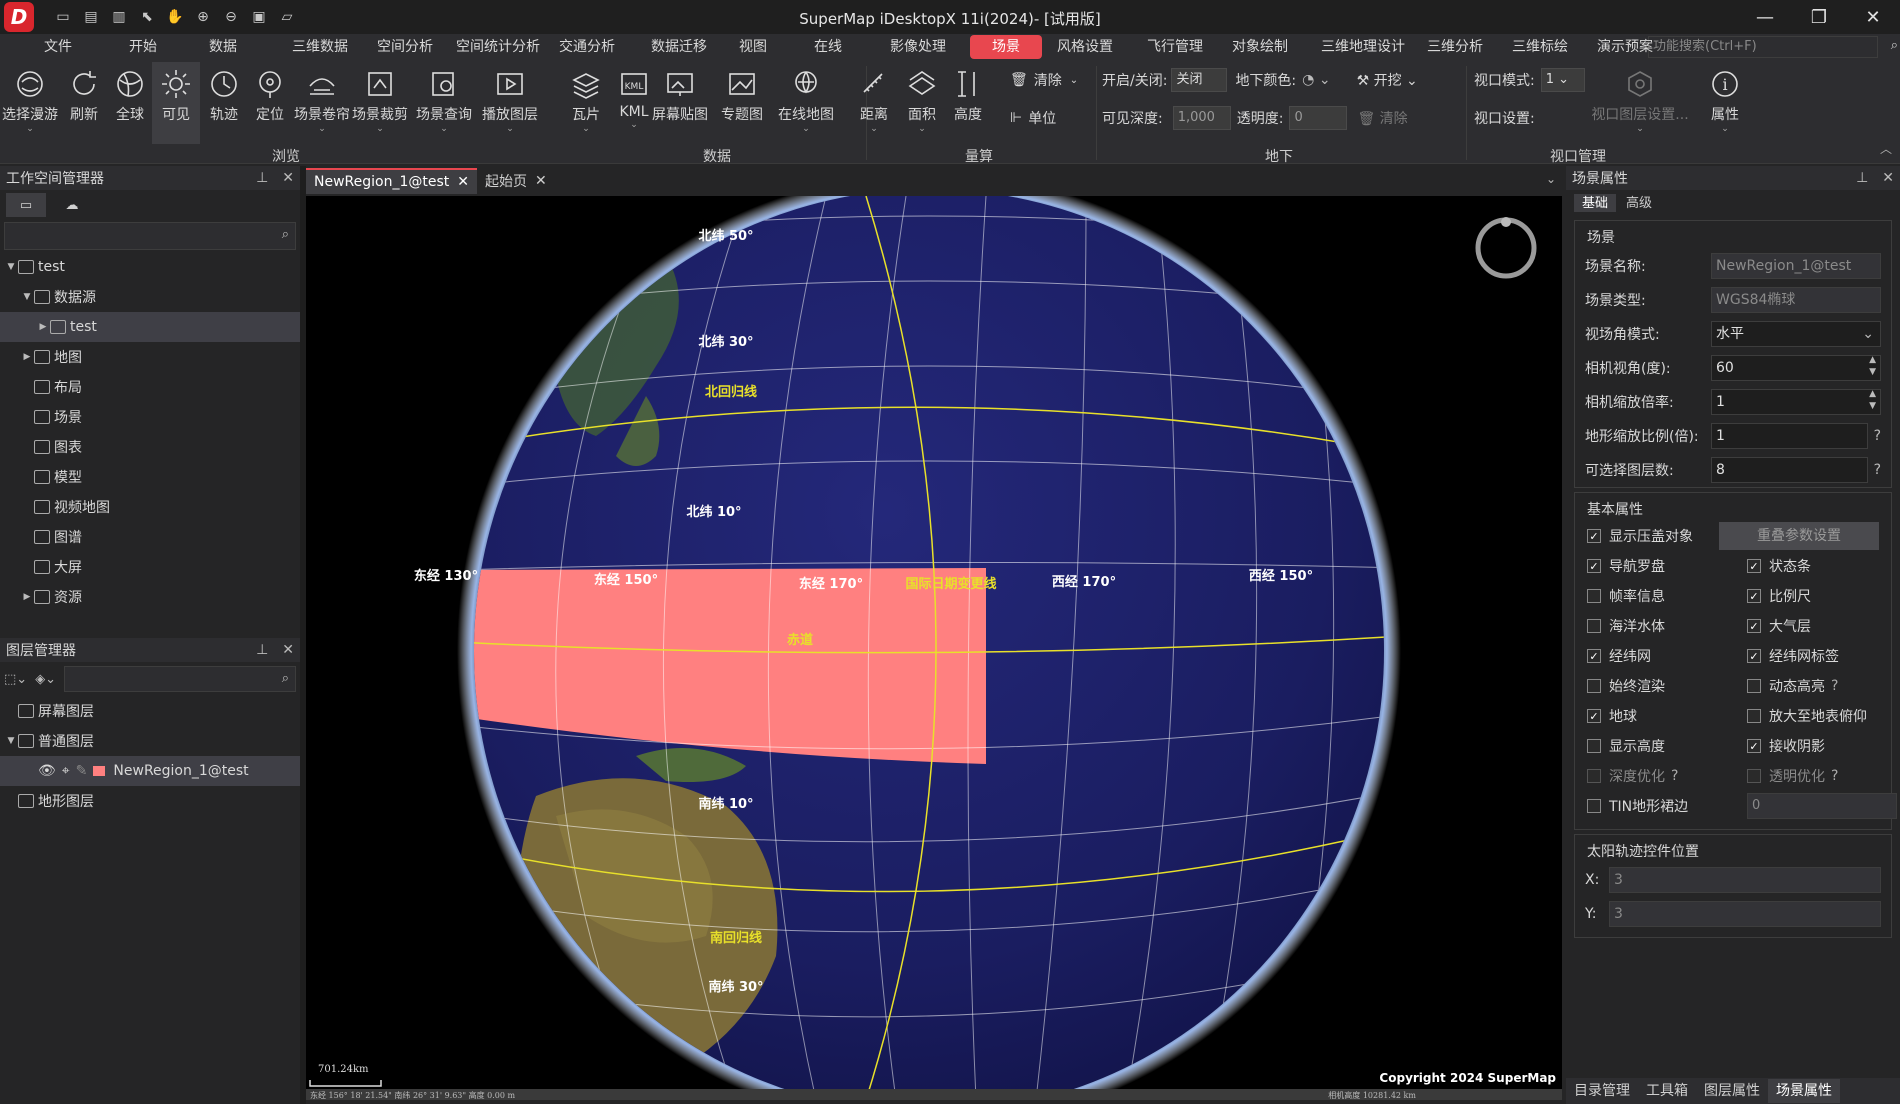 This screenshot has width=1900, height=1104. What do you see at coordinates (1602, 1091) in the screenshot?
I see `bottom-tab-0: 目录管理` at bounding box center [1602, 1091].